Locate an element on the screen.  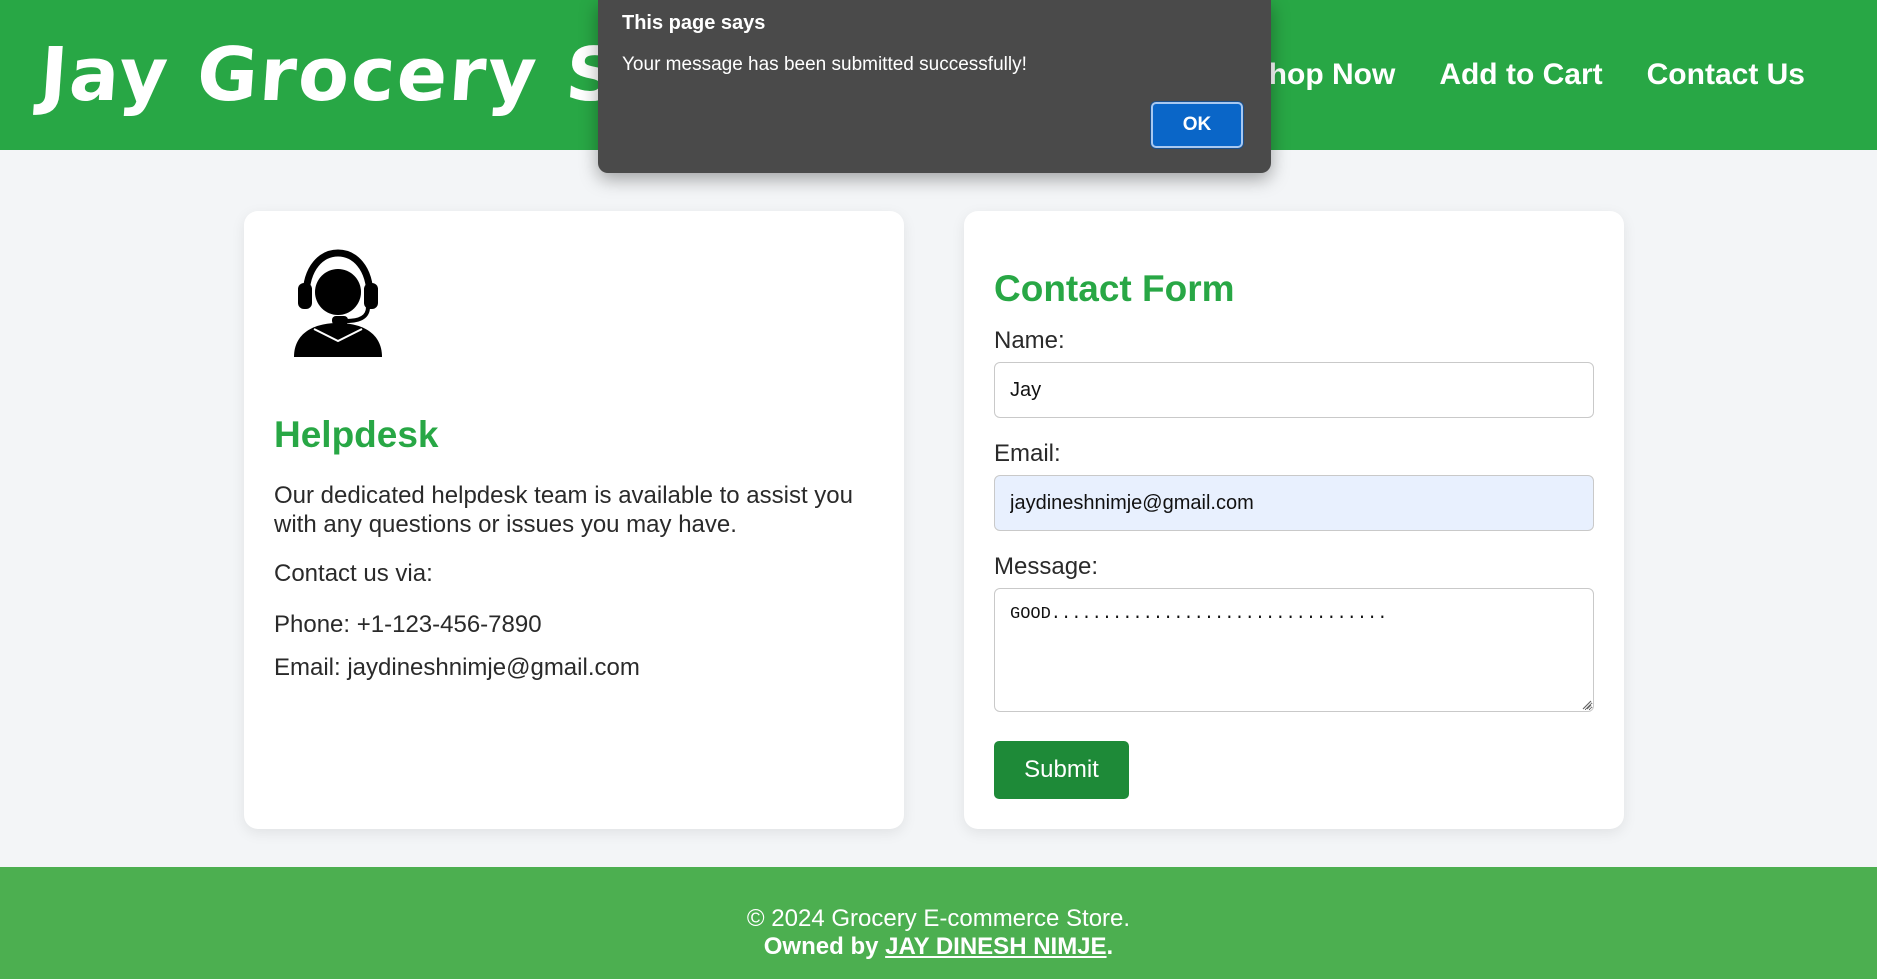
name-input is located at coordinates (1294, 390).